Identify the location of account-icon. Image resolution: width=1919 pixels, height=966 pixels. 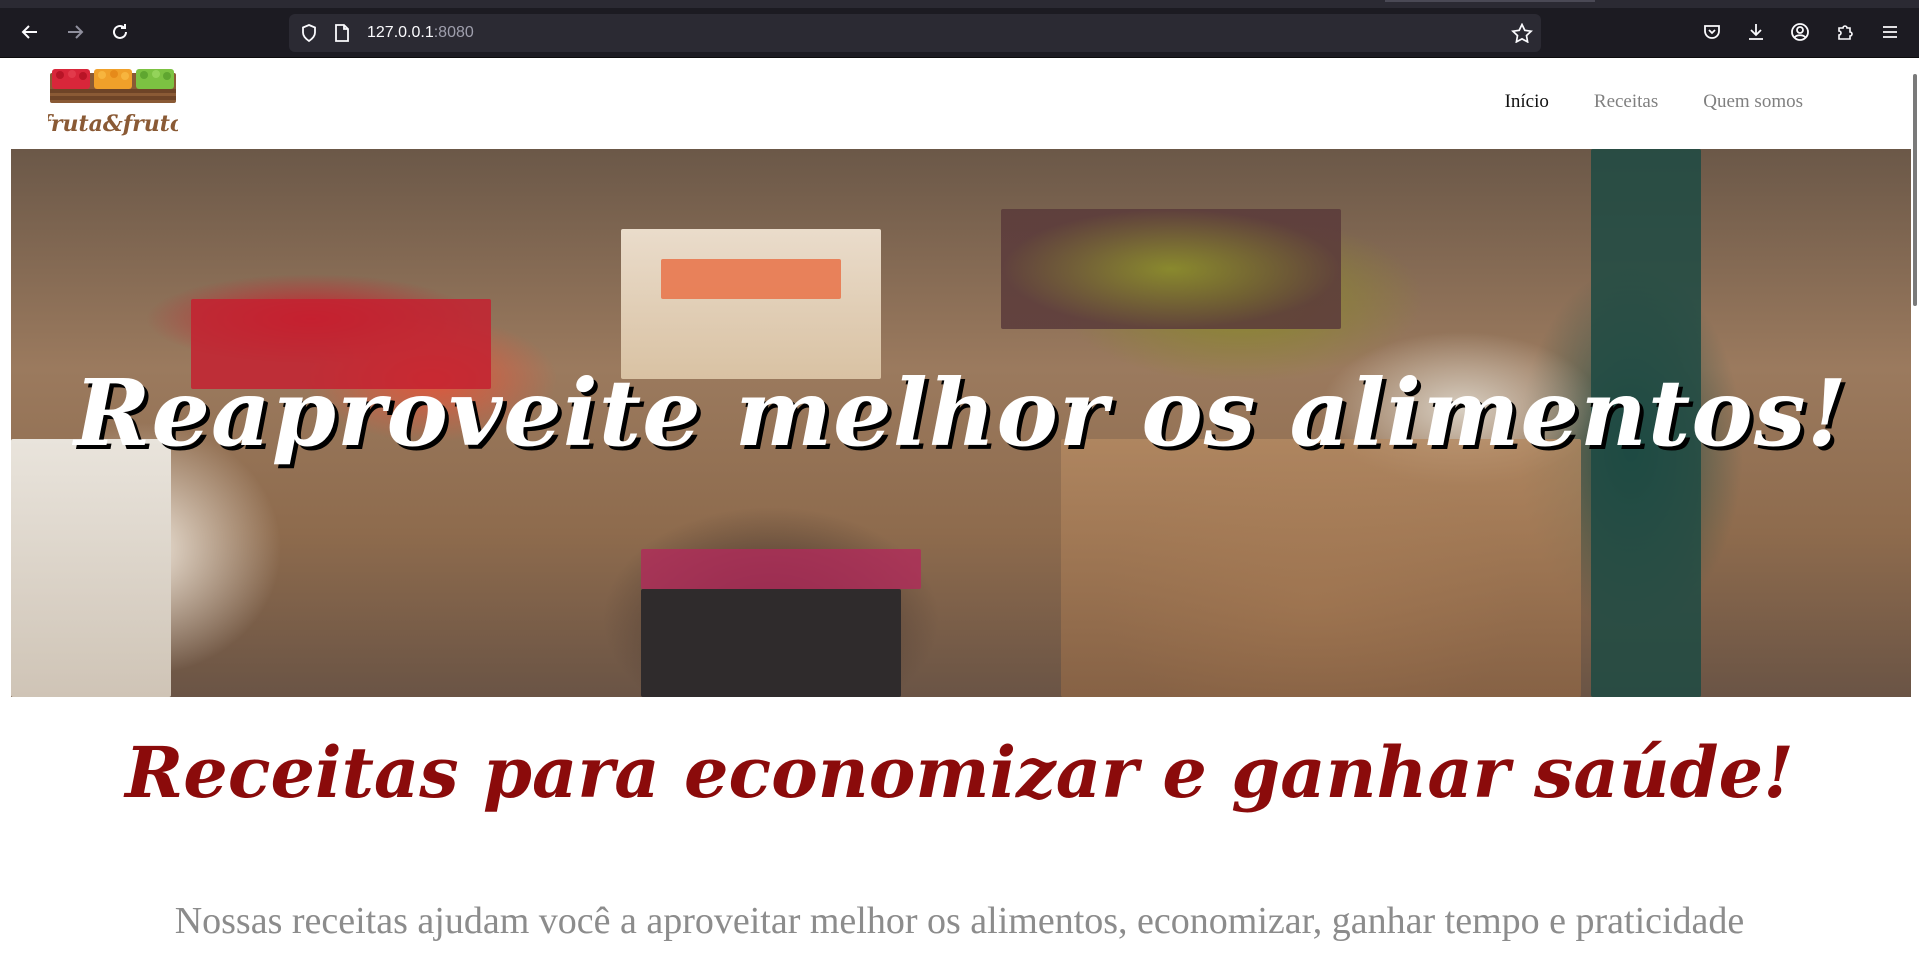
(1800, 32).